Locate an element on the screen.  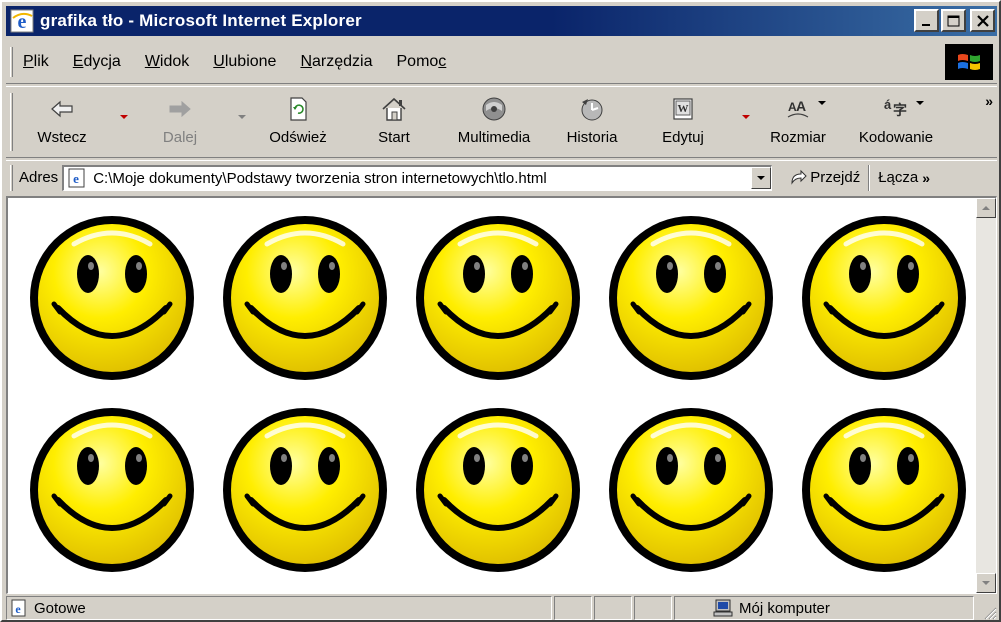
encoding-label: Kodowanie is located at coordinates (896, 137).